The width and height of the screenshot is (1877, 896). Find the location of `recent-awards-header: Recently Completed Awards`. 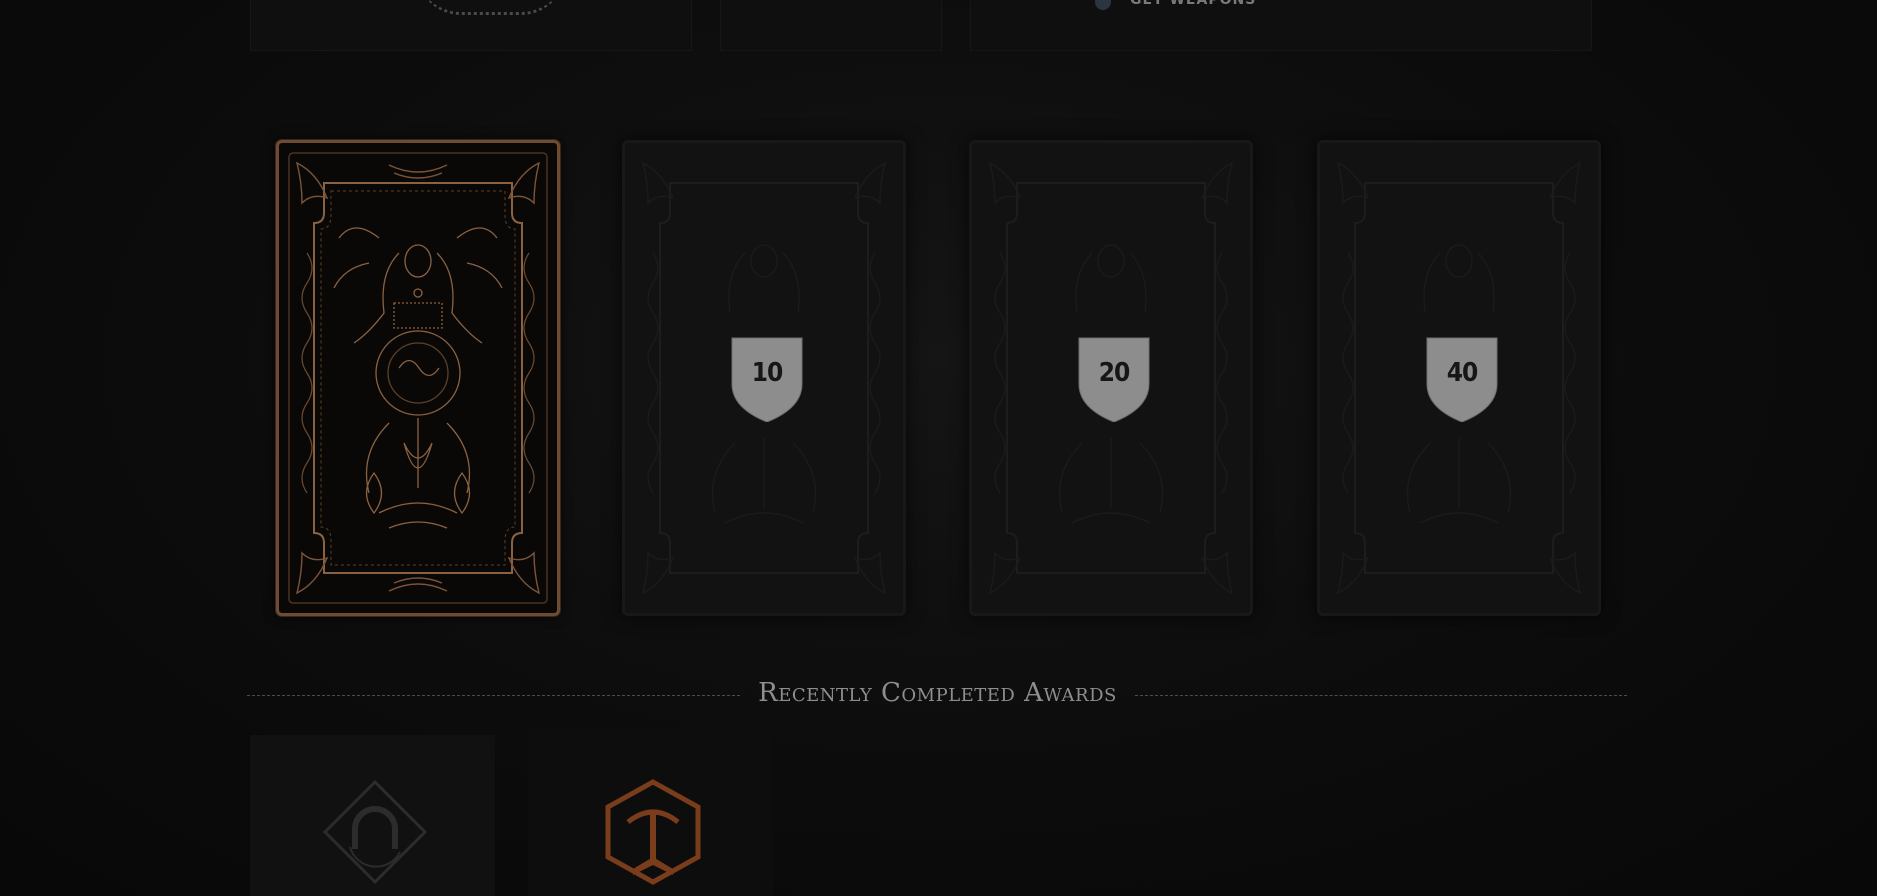

recent-awards-header: Recently Completed Awards is located at coordinates (937, 696).